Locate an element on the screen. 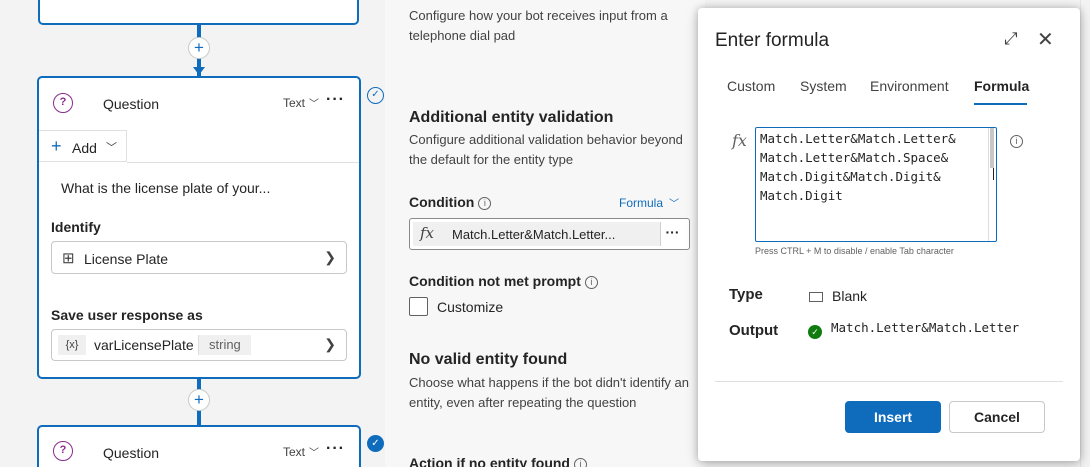 This screenshot has height=467, width=1090. action-no-entity-label: Action if no entity found i is located at coordinates (498, 461).